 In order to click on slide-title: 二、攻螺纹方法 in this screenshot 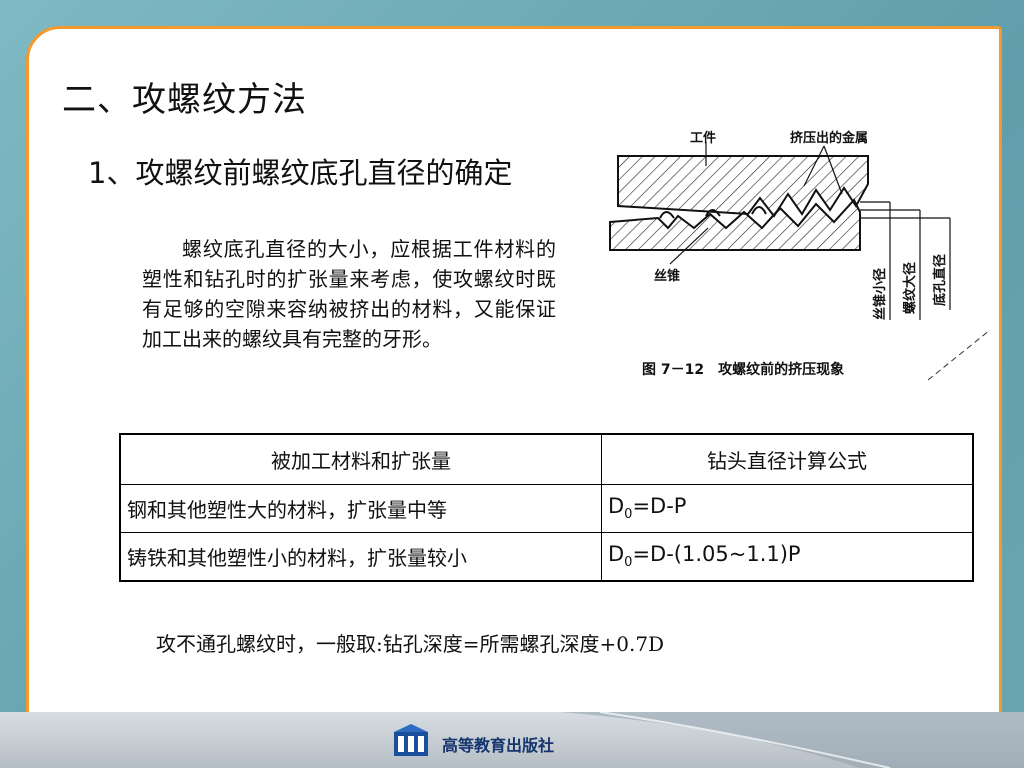, I will do `click(184, 100)`.